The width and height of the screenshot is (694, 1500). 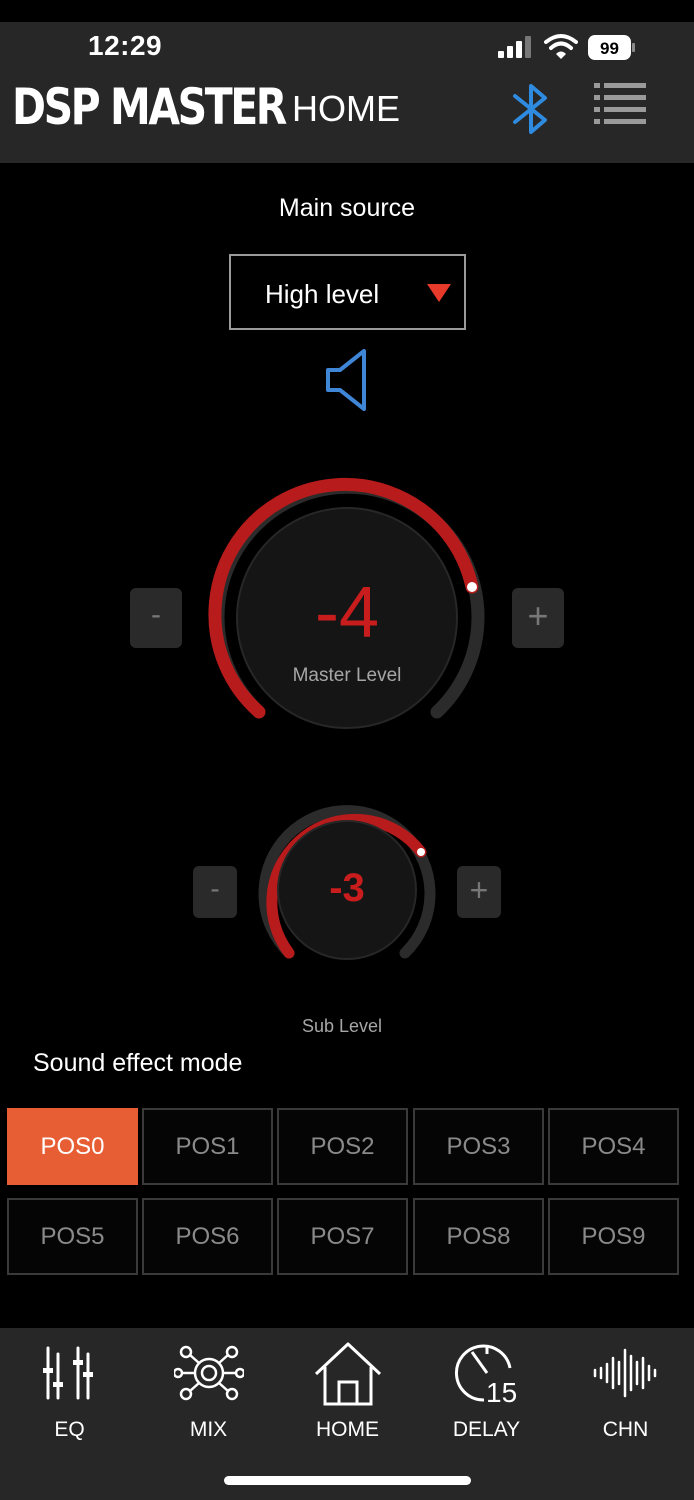 I want to click on master-level-label: Master Level, so click(x=347, y=675).